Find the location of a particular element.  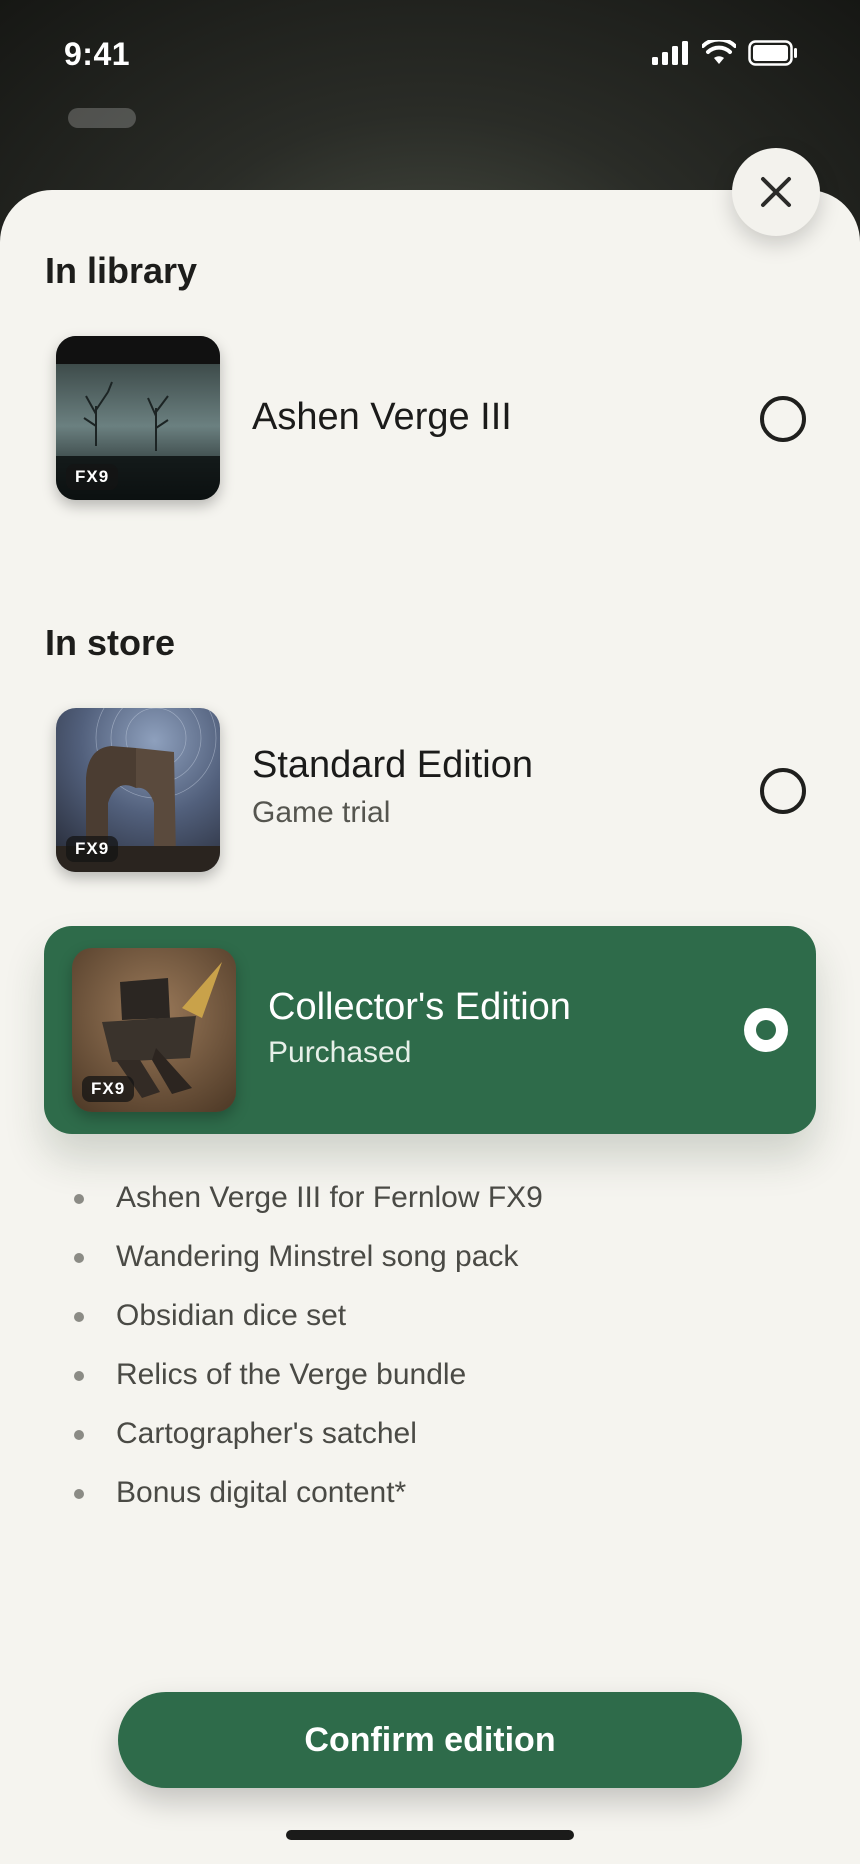

close-button is located at coordinates (776, 192).